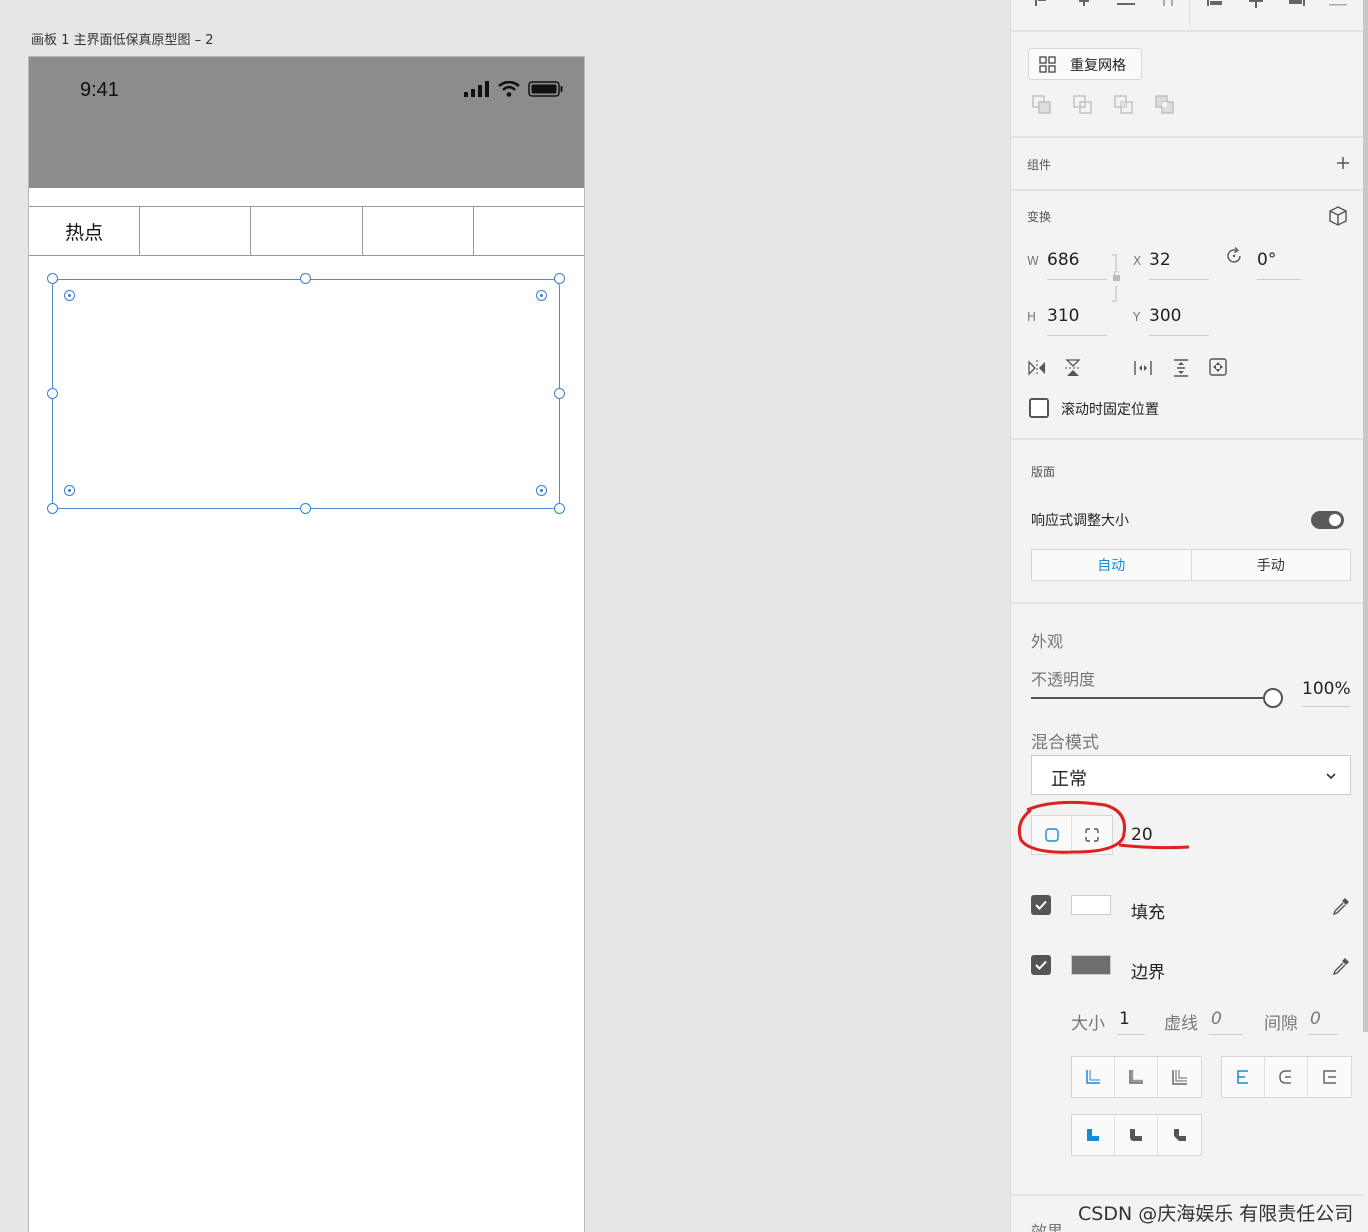 The image size is (1368, 1232). I want to click on border-color-swatch, so click(1091, 965).